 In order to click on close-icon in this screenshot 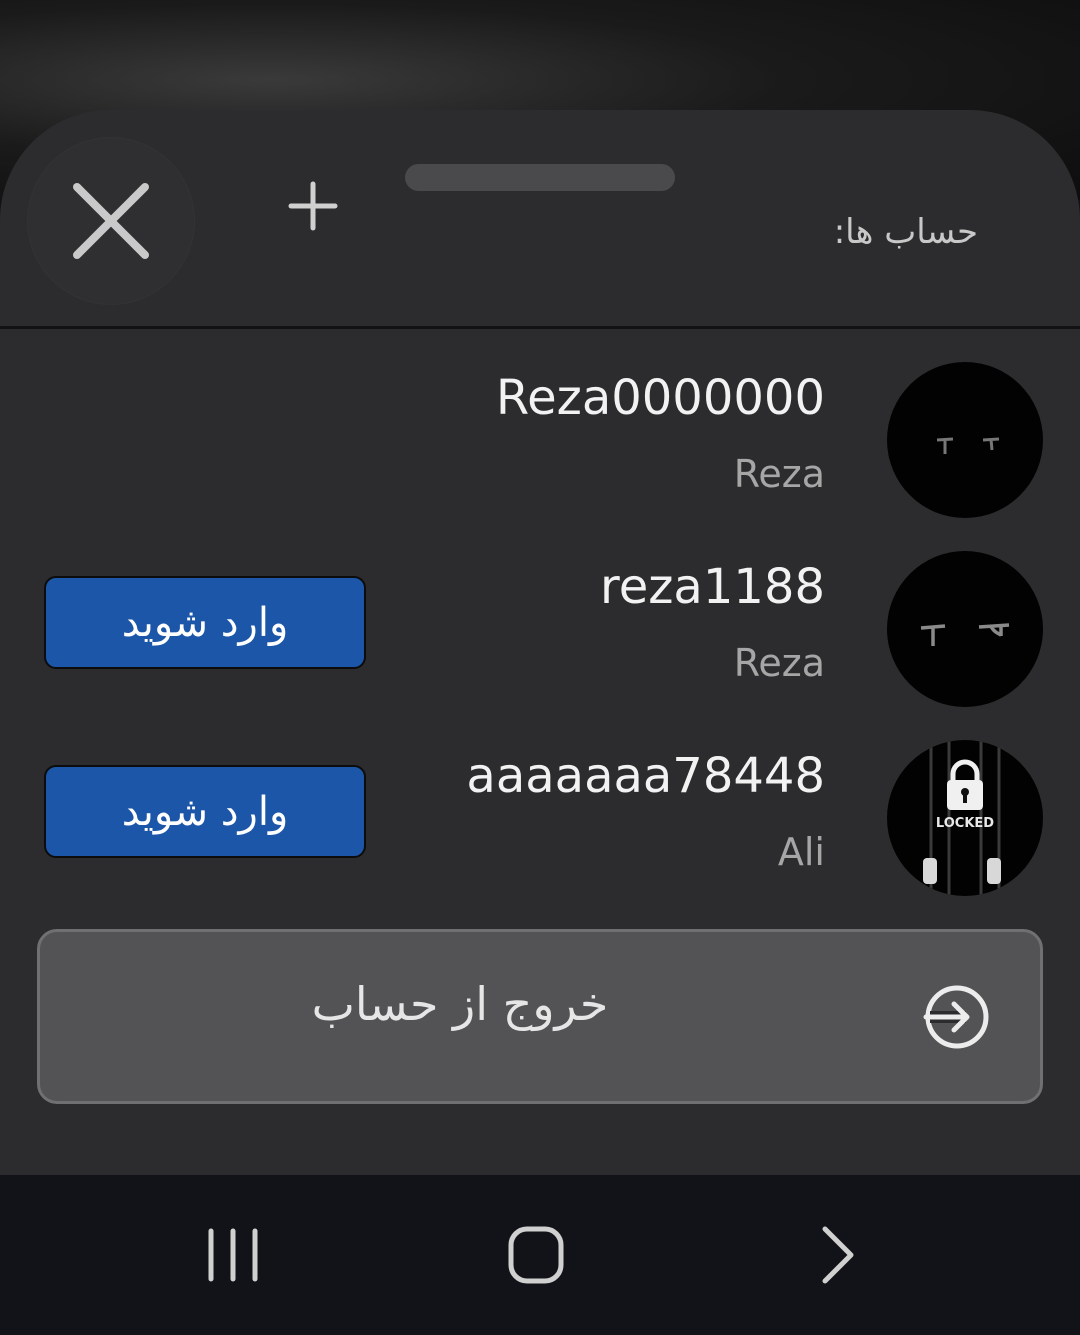, I will do `click(111, 221)`.